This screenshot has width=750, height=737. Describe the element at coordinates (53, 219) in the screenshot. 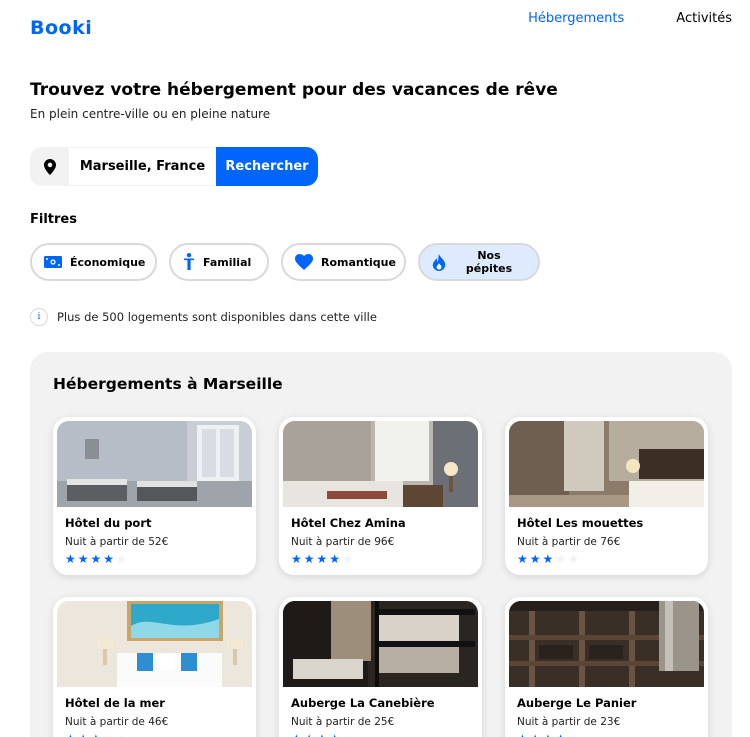

I see `filters-title: Filtres` at that location.